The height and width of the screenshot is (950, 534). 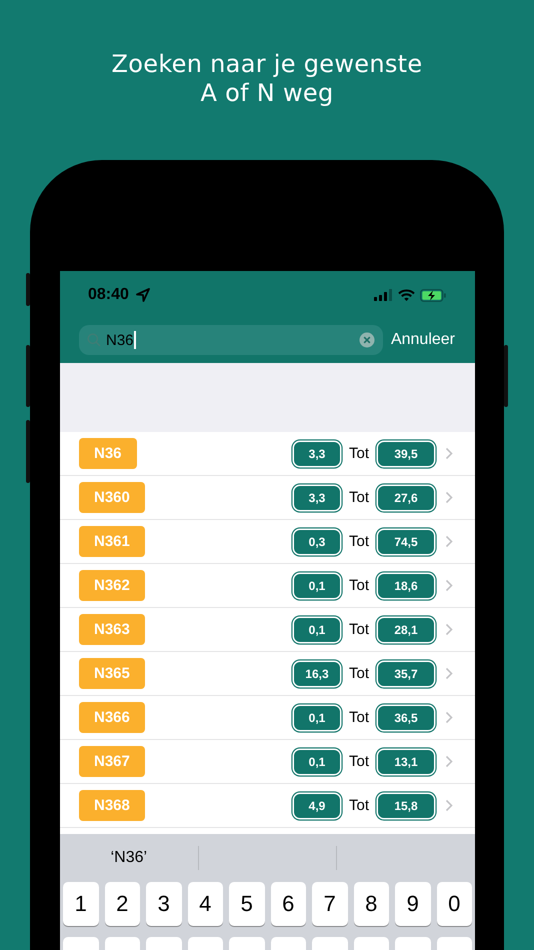 What do you see at coordinates (366, 340) in the screenshot?
I see `clear-icon` at bounding box center [366, 340].